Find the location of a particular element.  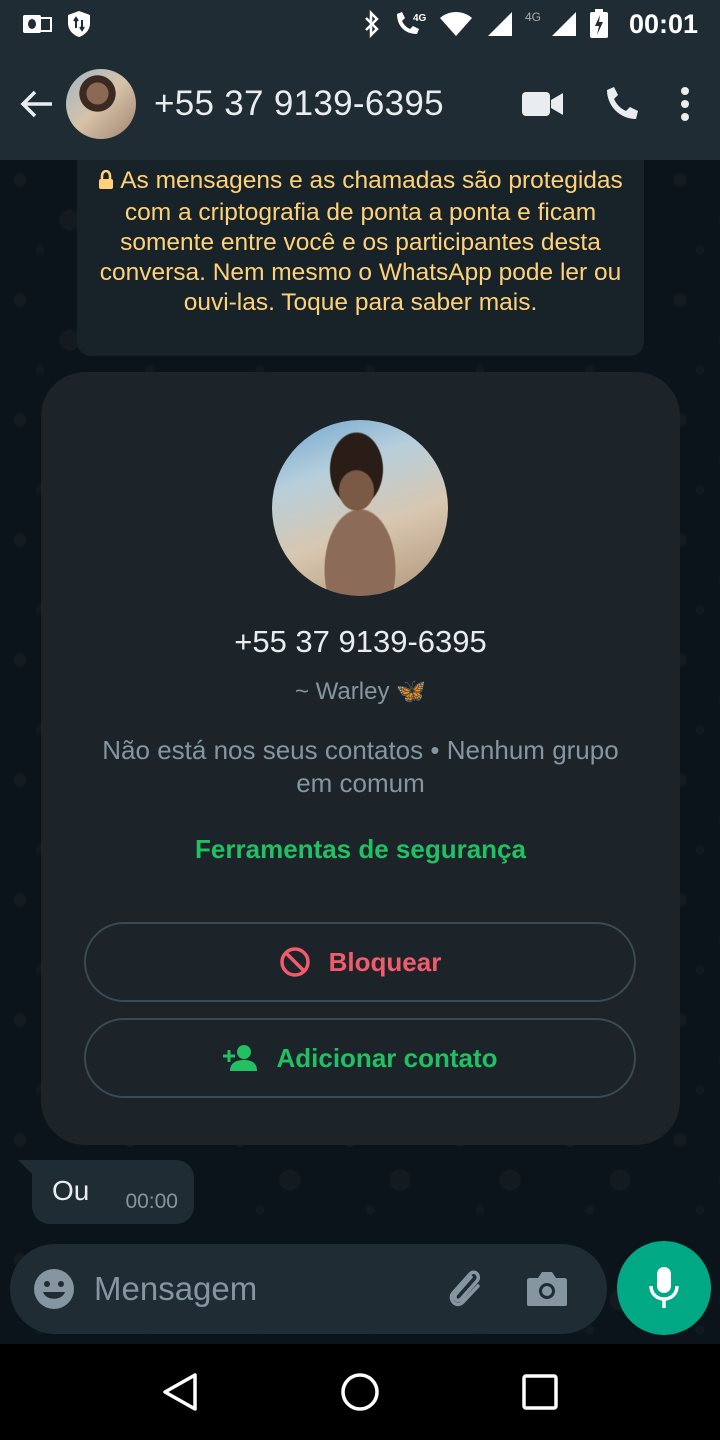

camera-icon is located at coordinates (547, 1289).